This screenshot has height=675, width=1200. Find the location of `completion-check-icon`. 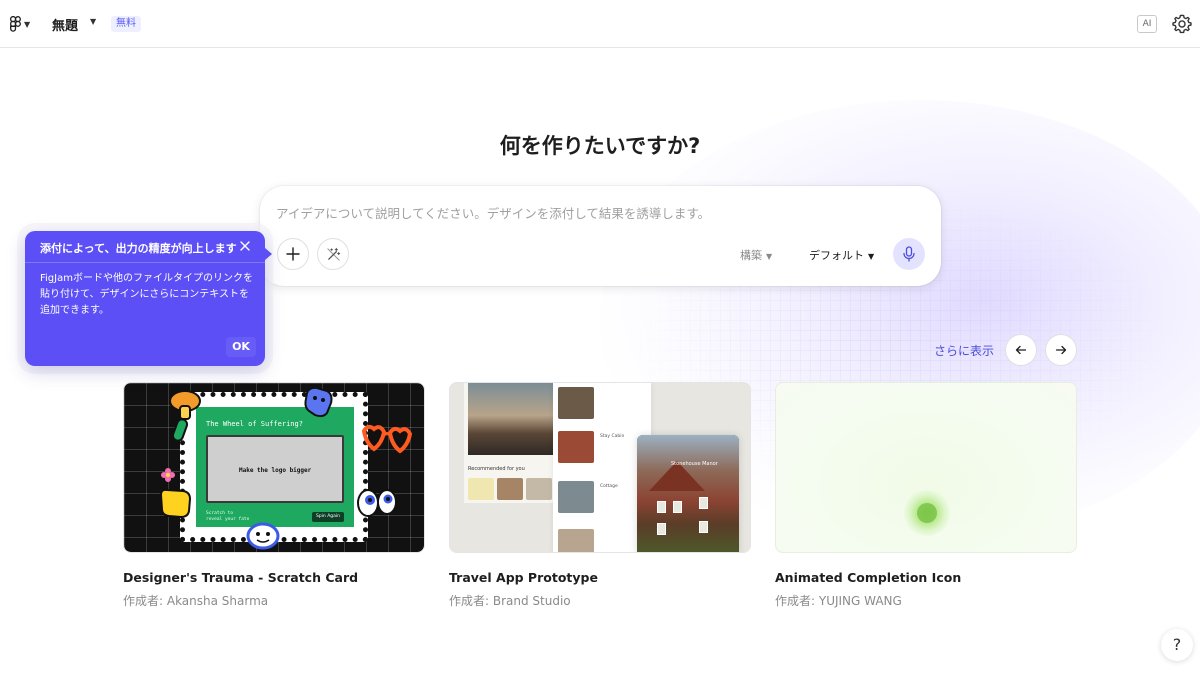

completion-check-icon is located at coordinates (927, 513).